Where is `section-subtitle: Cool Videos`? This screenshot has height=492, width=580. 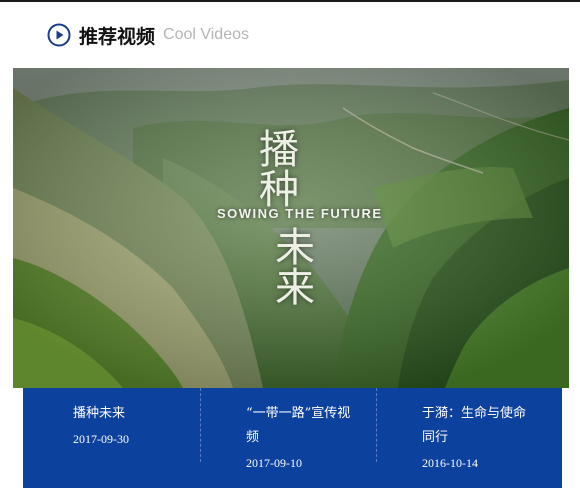 section-subtitle: Cool Videos is located at coordinates (206, 34).